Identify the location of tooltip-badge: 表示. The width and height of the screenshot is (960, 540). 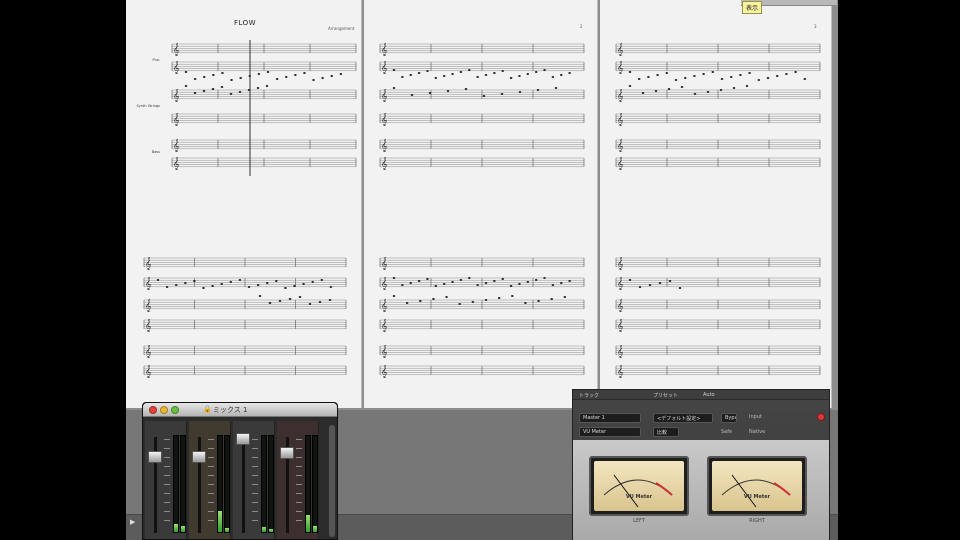
(752, 7).